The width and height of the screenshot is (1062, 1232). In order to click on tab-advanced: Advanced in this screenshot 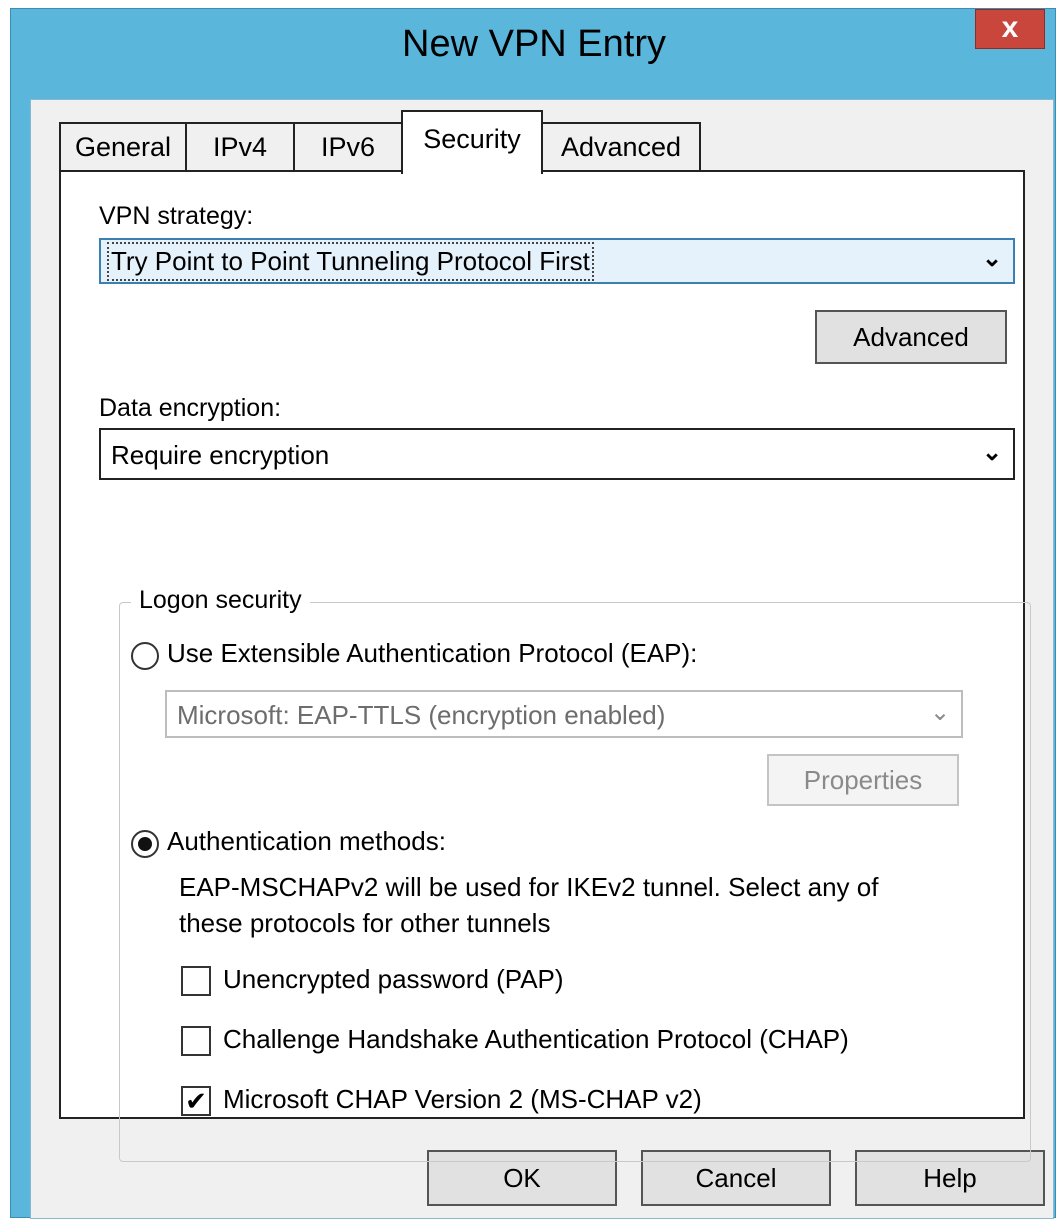, I will do `click(621, 146)`.